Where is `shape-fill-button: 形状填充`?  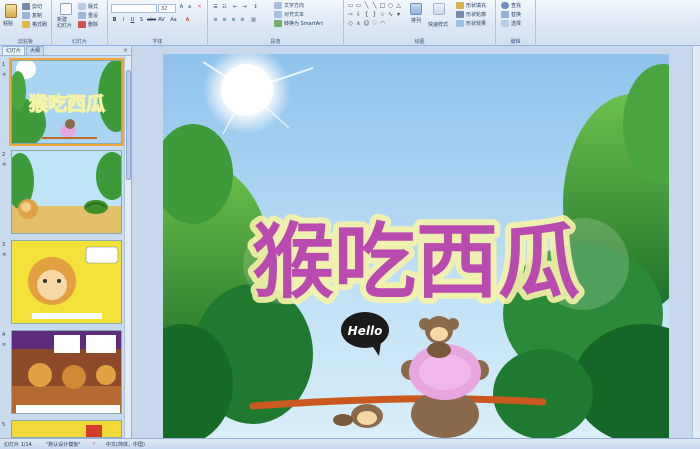
shape-fill-button: 形状填充 is located at coordinates (471, 5).